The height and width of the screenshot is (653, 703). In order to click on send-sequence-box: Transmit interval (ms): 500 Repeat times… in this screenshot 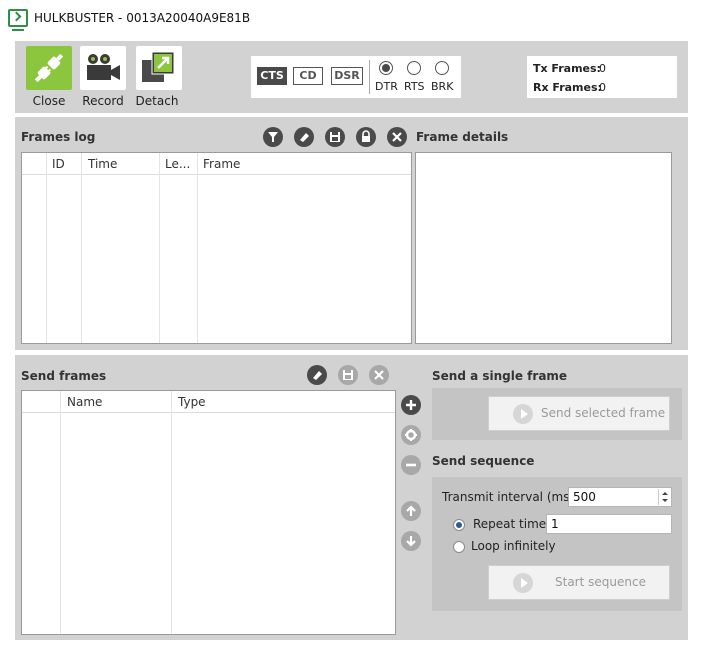, I will do `click(557, 544)`.